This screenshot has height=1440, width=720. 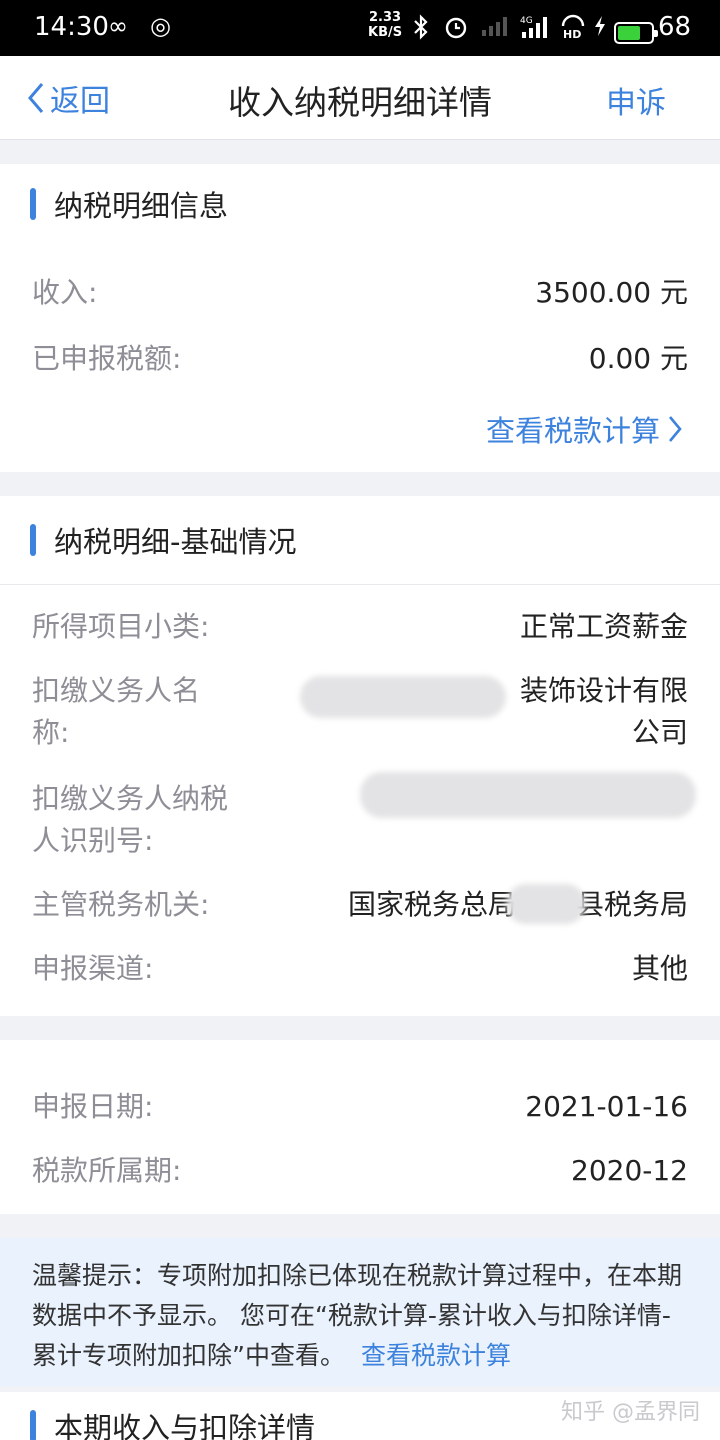 What do you see at coordinates (385, 32) in the screenshot?
I see `network-speed-unit: KB/S` at bounding box center [385, 32].